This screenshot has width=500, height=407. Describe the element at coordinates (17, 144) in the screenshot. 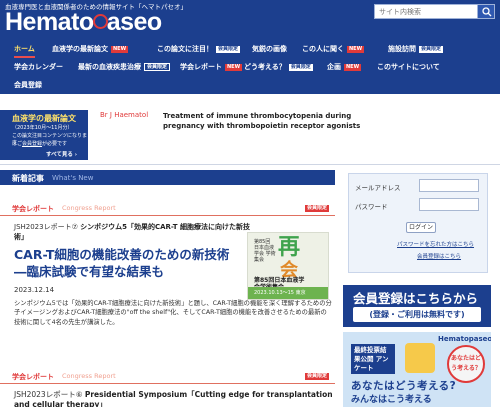

I see `note-prefix: はご` at that location.